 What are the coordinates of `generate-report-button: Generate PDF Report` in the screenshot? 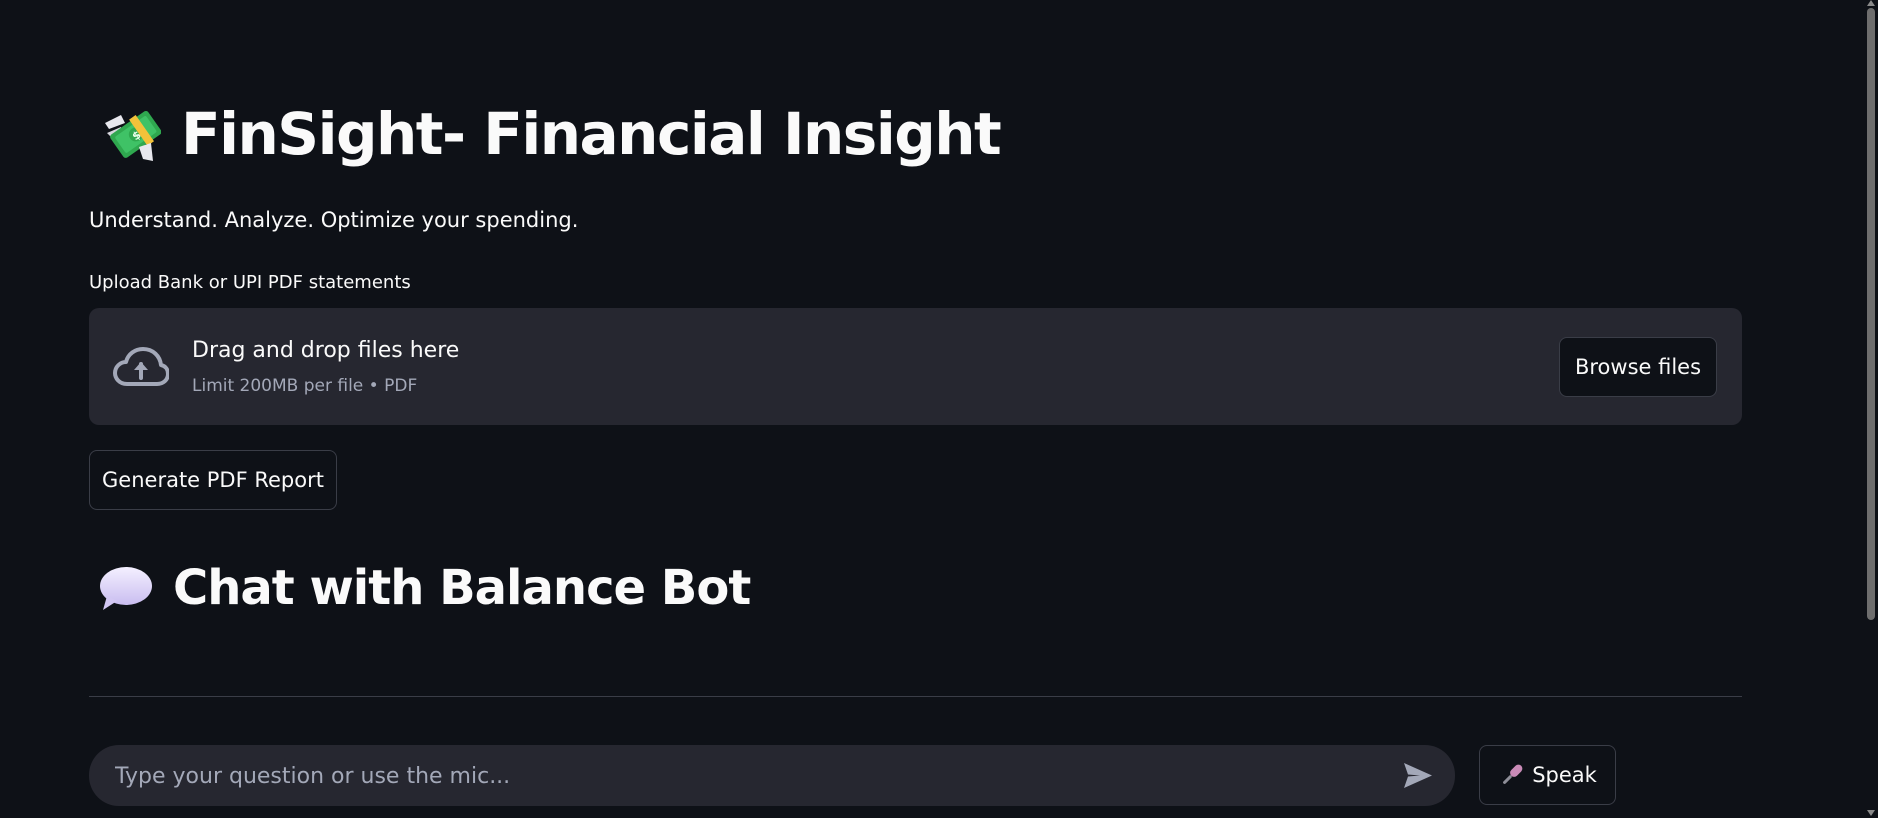 It's located at (213, 480).